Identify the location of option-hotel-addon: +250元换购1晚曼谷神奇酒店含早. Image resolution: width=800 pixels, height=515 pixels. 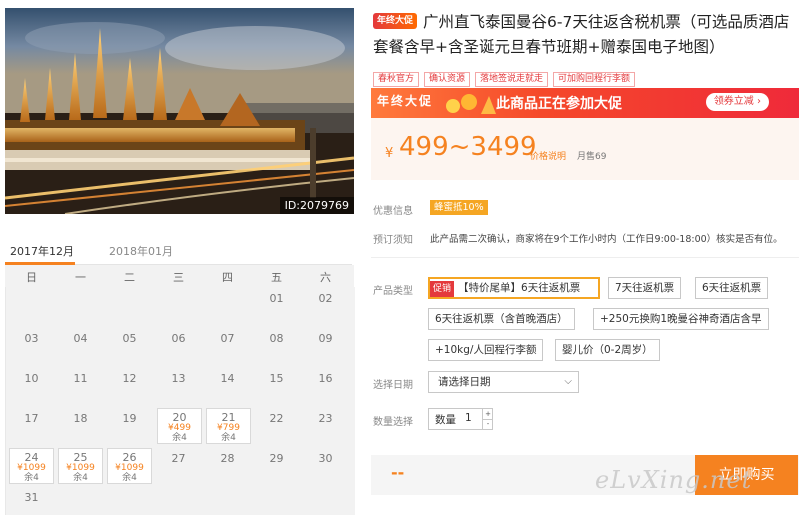
(681, 319).